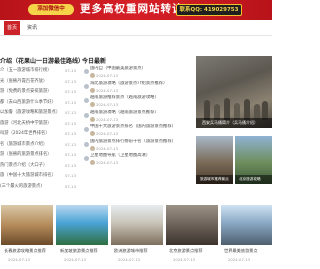 The height and width of the screenshot is (269, 320). I want to click on gallery-caption: 北京旅游景点推荐, so click(194, 251).